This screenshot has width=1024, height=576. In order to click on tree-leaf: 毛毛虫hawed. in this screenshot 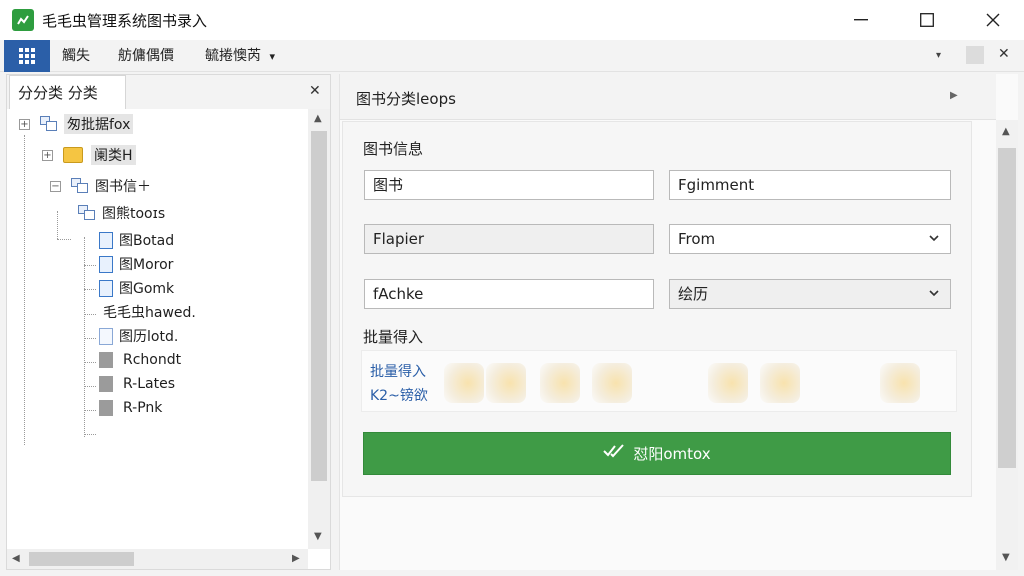, I will do `click(149, 312)`.